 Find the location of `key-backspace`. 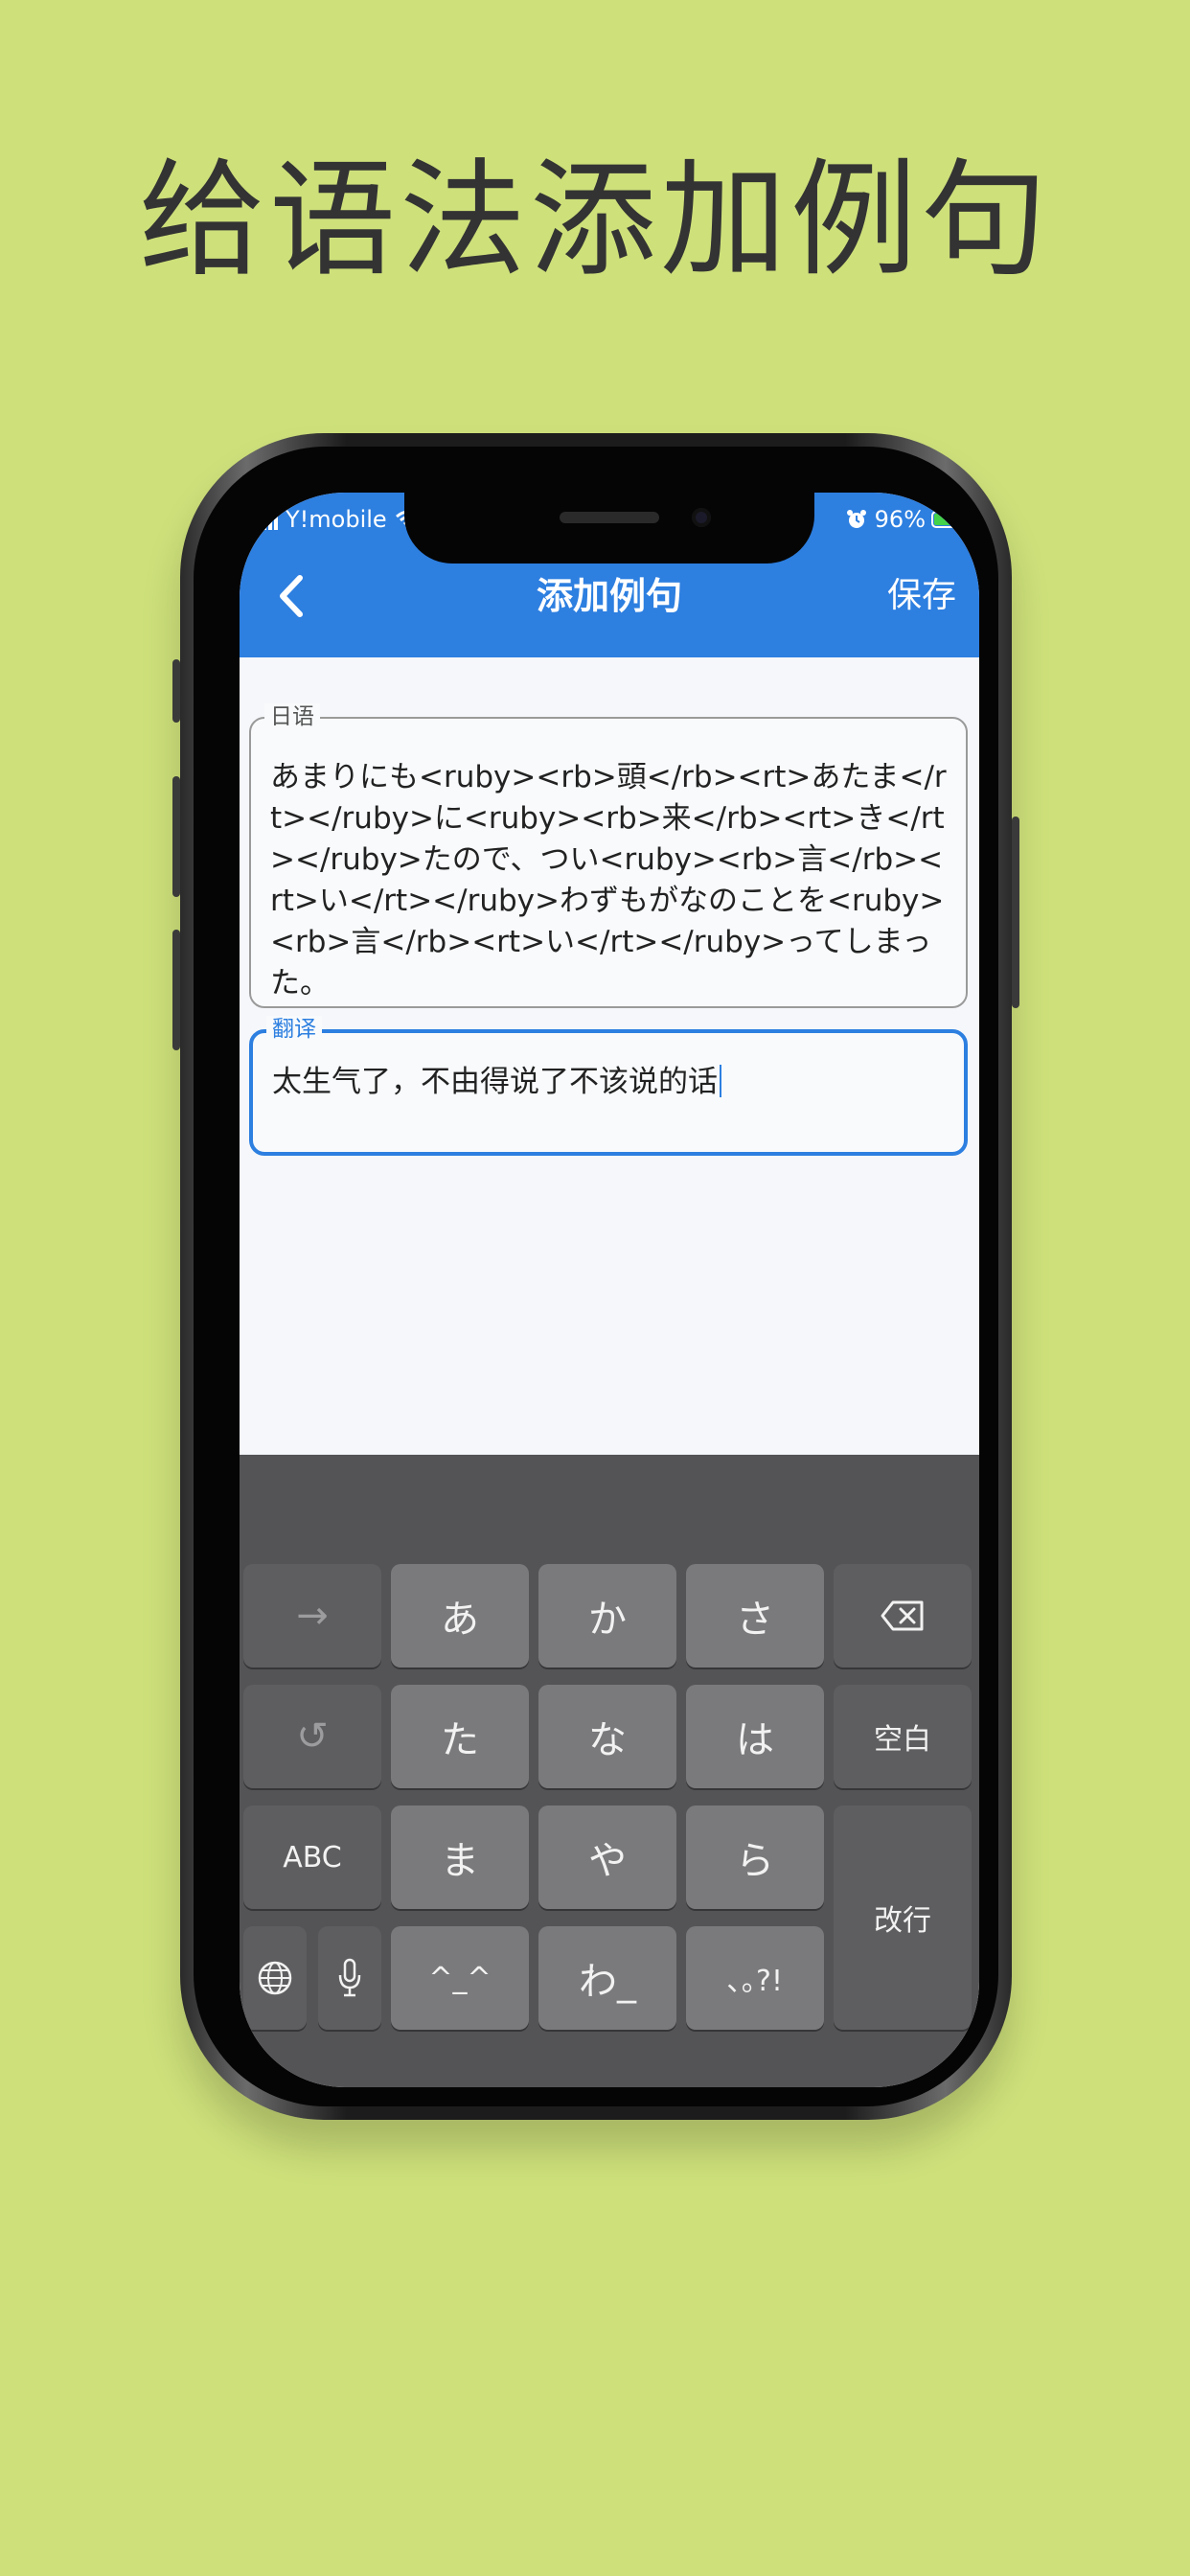

key-backspace is located at coordinates (903, 1616).